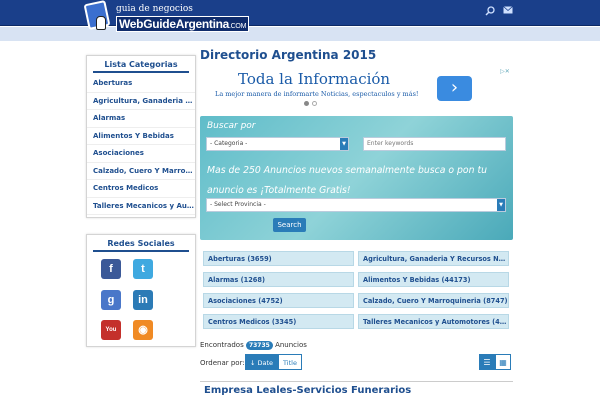  Describe the element at coordinates (487, 362) in the screenshot. I see `list-view-icon: ☰` at that location.